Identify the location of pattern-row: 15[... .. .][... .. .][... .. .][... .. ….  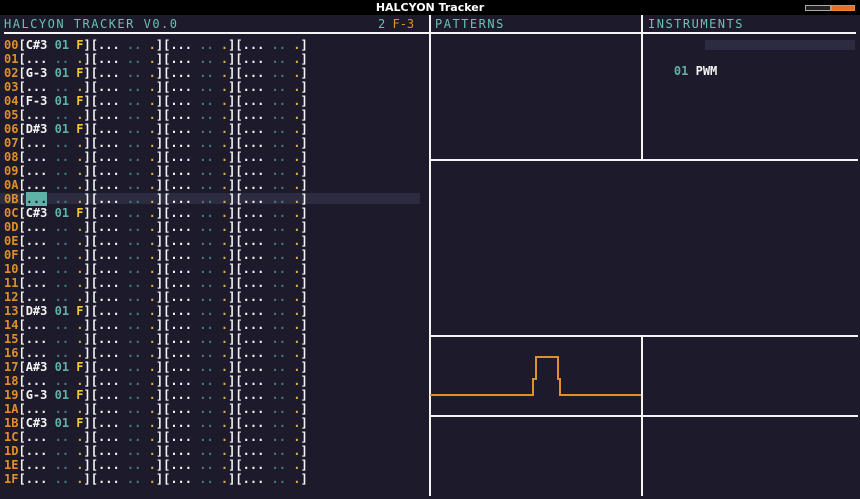
(156, 339).